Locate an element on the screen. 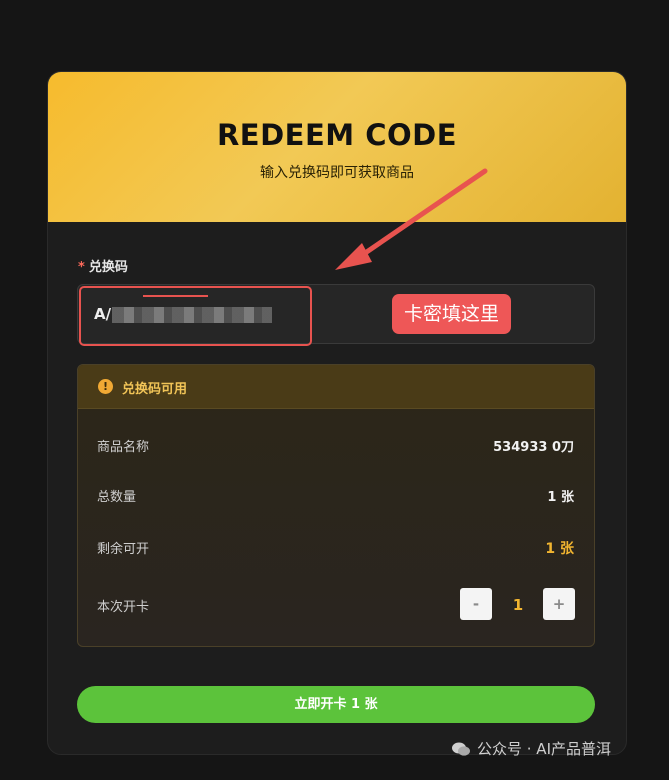  annotation-arrow-icon is located at coordinates (411, 219).